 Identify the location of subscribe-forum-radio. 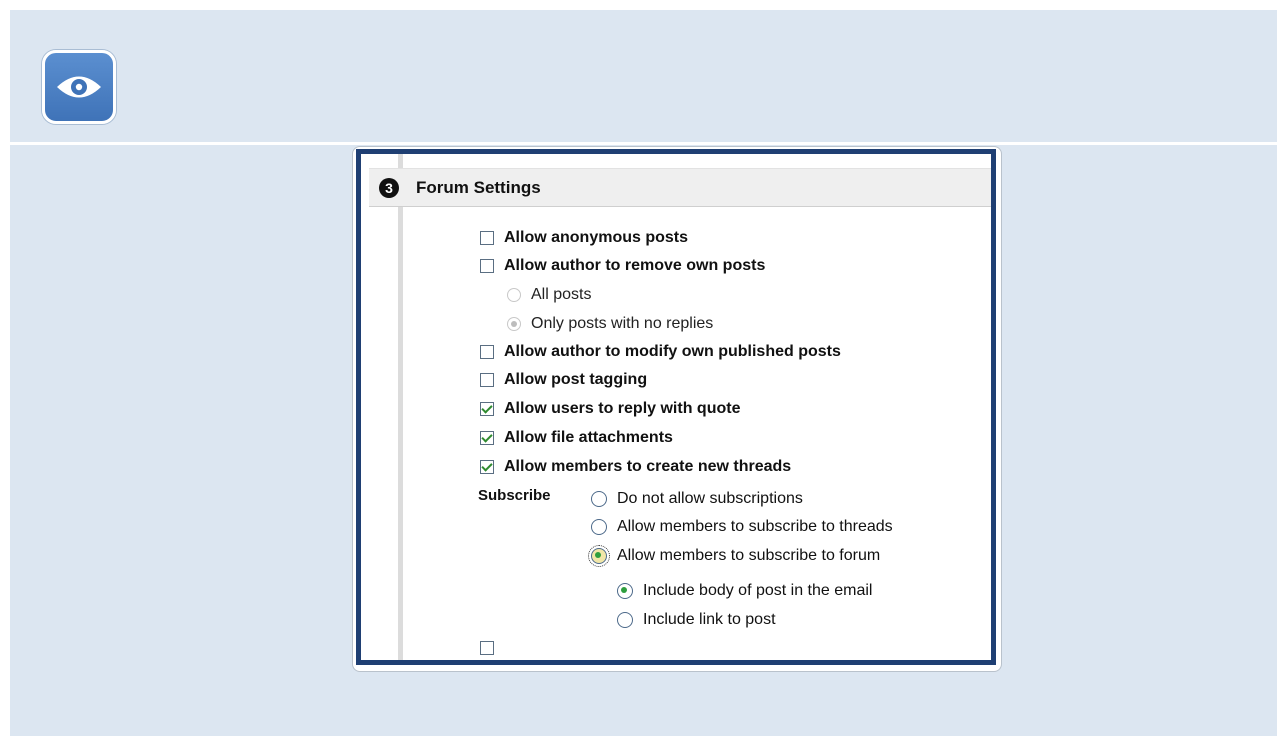
(599, 556).